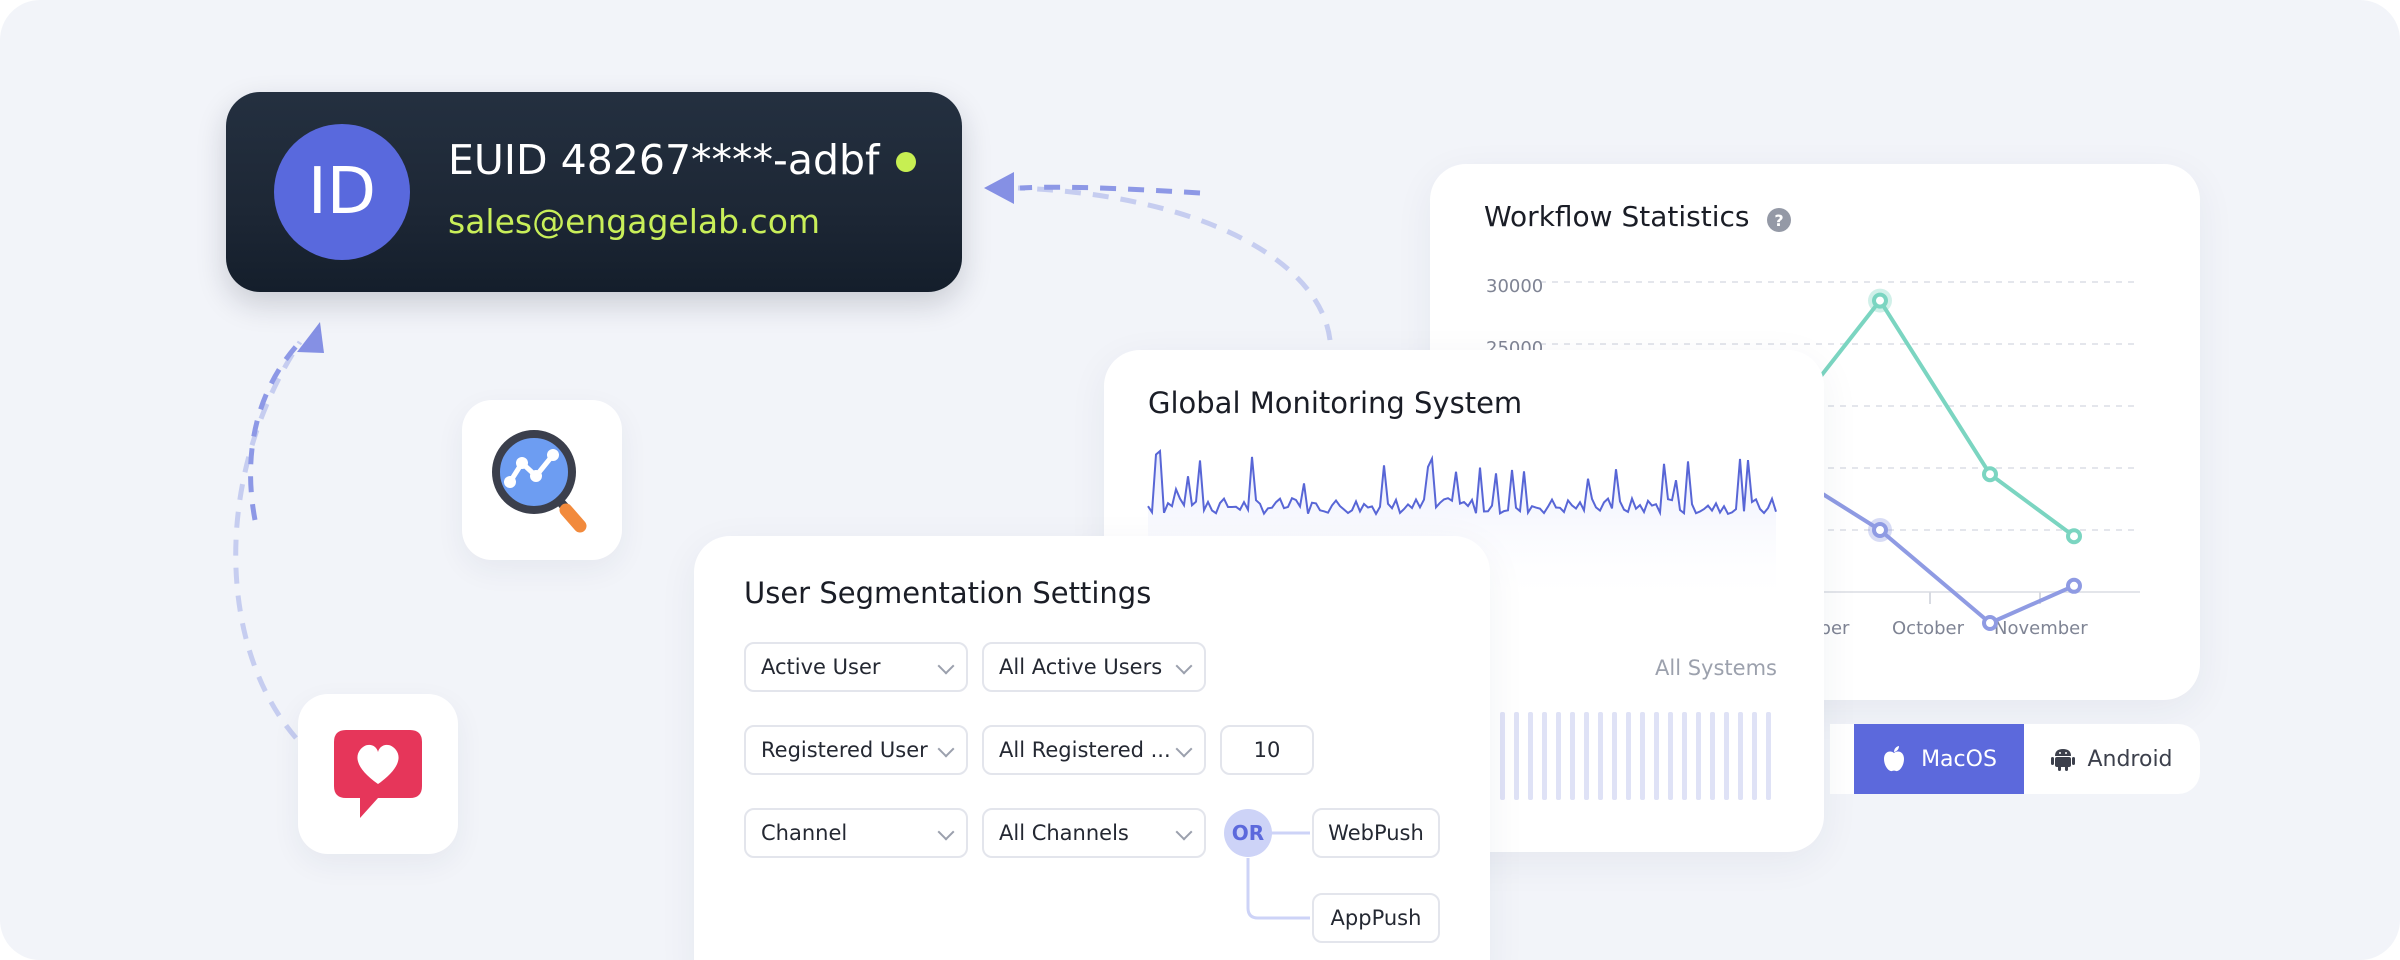 This screenshot has width=2400, height=960. Describe the element at coordinates (1094, 833) in the screenshot. I see `channel-scope-select: All Channels` at that location.